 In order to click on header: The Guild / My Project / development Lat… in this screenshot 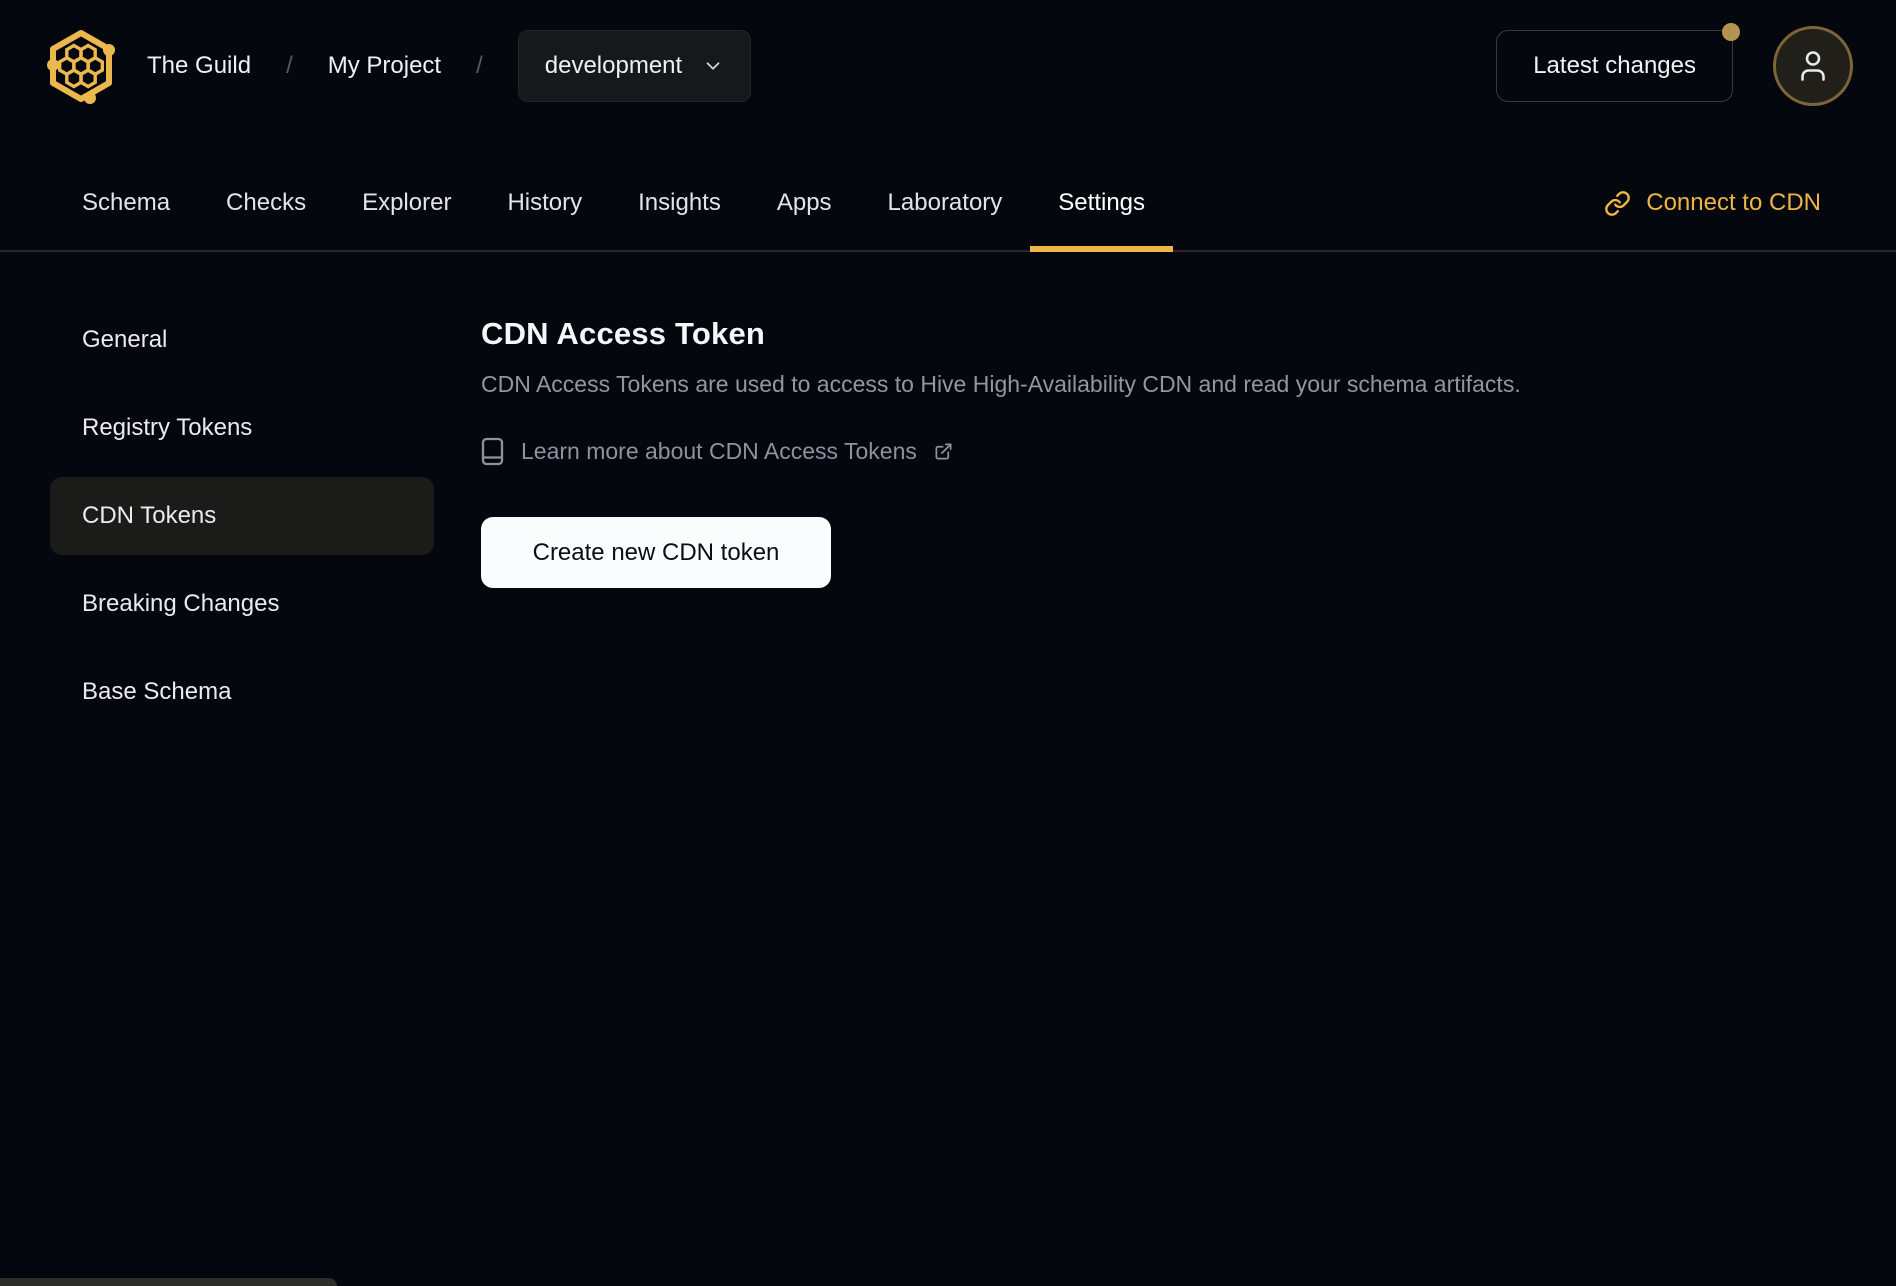, I will do `click(948, 66)`.